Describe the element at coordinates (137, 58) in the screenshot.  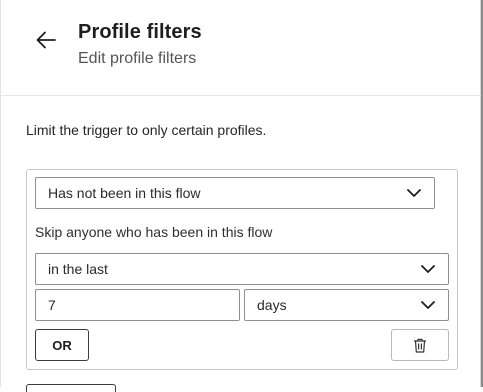
I see `page-subtitle: Edit profile filters` at that location.